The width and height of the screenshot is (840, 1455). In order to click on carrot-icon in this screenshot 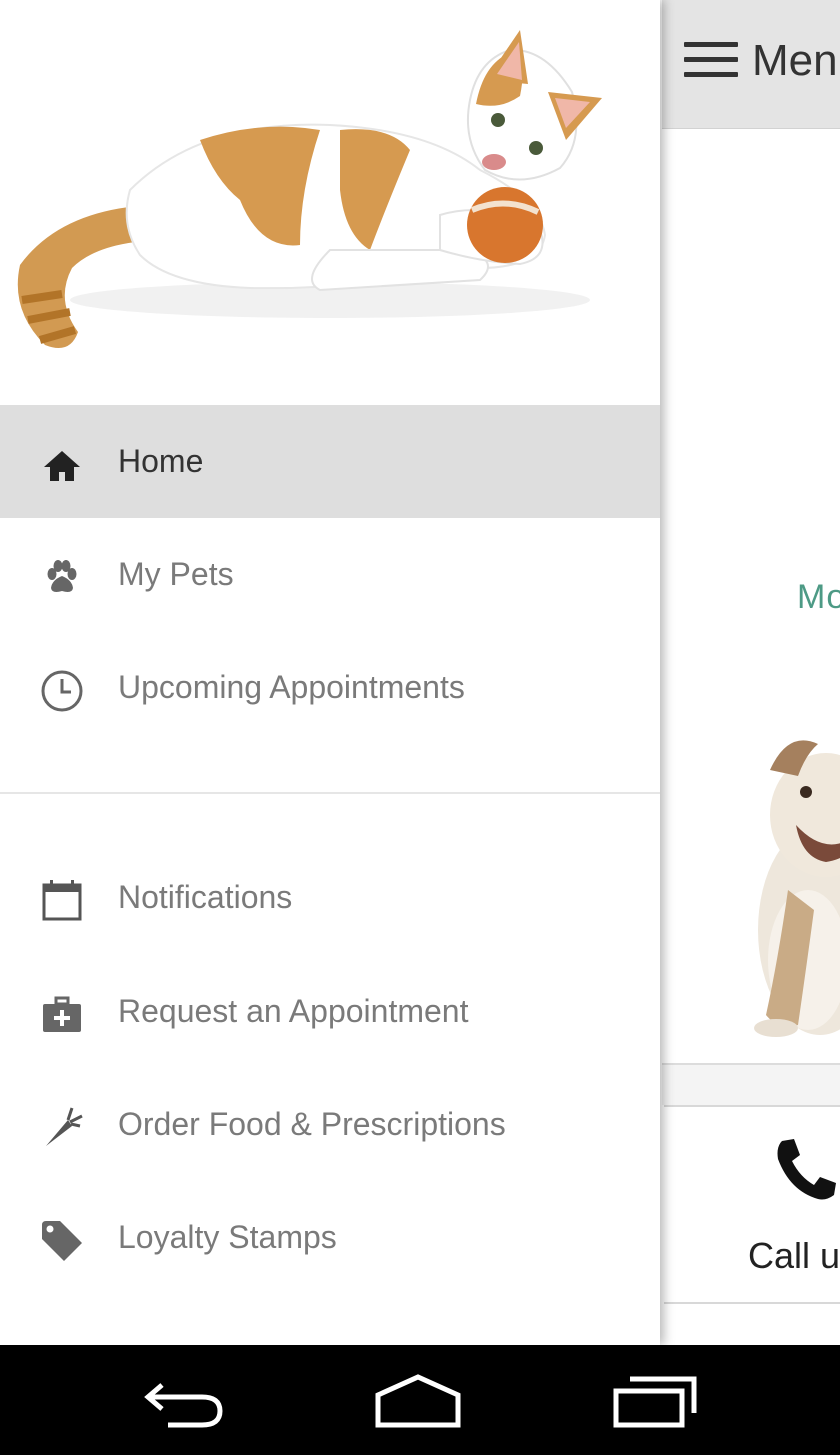, I will do `click(64, 1126)`.